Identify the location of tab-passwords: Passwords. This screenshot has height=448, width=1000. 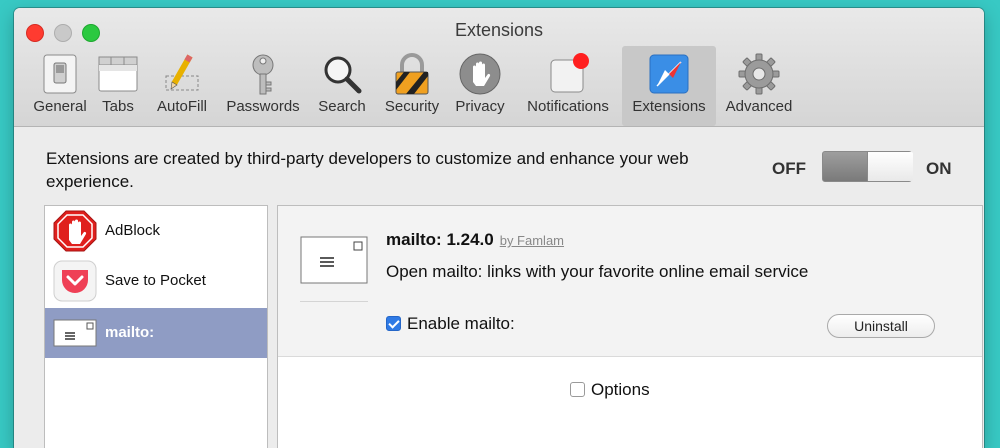
(263, 86).